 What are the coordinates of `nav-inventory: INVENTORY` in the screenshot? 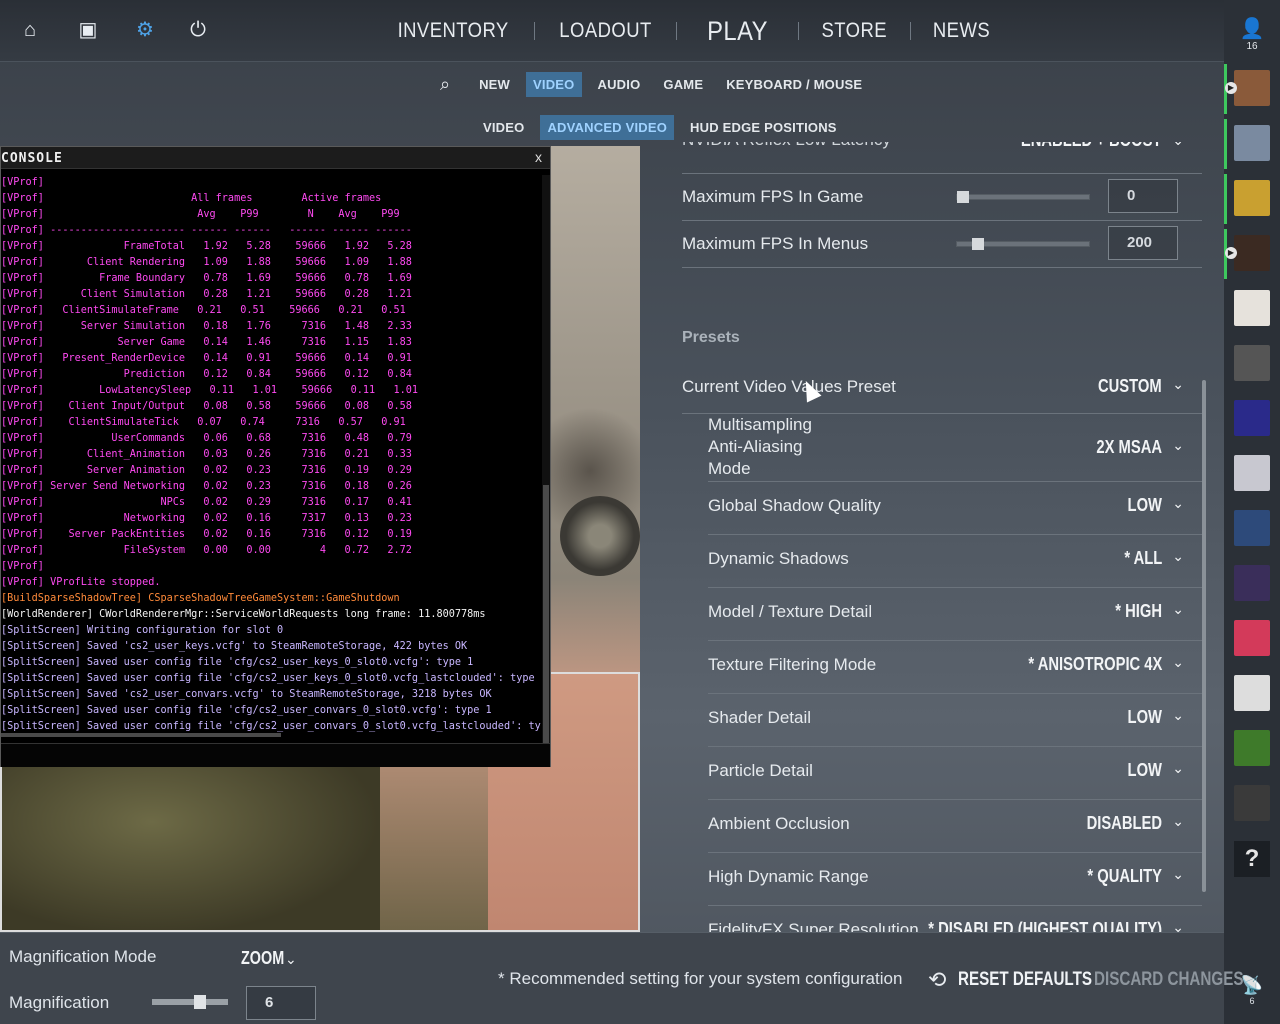 It's located at (453, 31).